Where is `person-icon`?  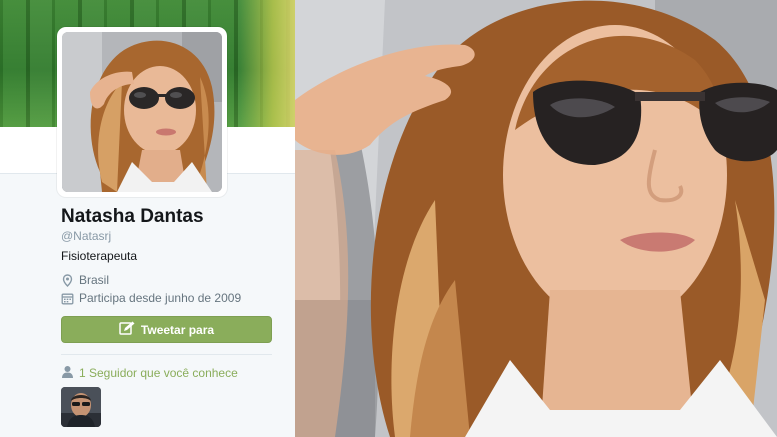
person-icon is located at coordinates (67, 373).